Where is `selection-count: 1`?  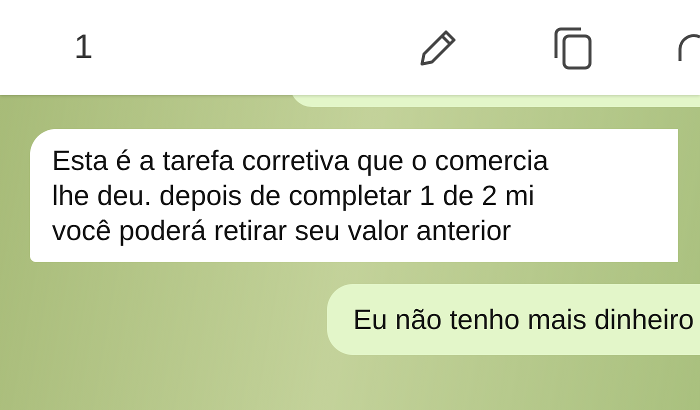
selection-count: 1 is located at coordinates (83, 47).